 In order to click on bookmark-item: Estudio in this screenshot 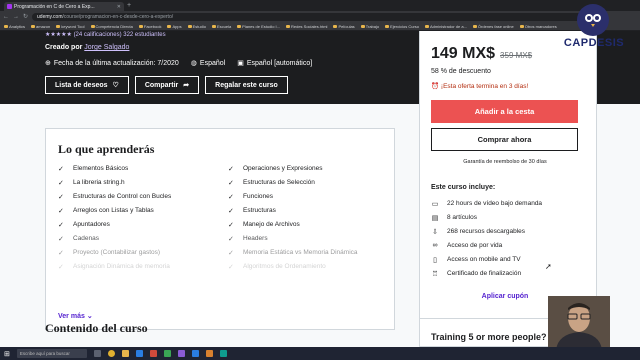, I will do `click(196, 26)`.